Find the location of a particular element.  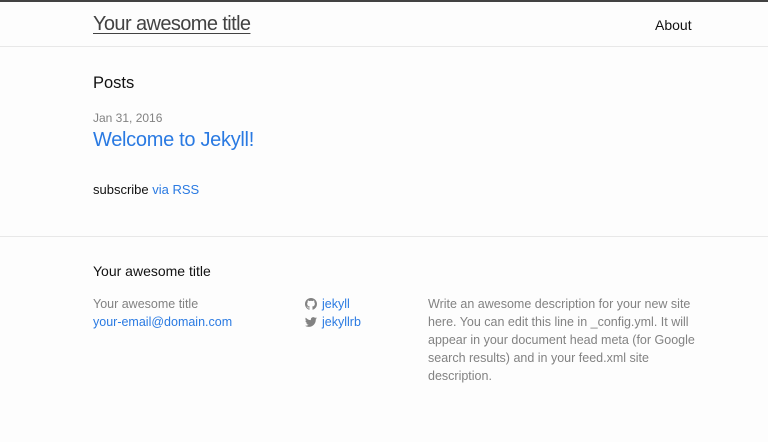

github-icon is located at coordinates (311, 304).